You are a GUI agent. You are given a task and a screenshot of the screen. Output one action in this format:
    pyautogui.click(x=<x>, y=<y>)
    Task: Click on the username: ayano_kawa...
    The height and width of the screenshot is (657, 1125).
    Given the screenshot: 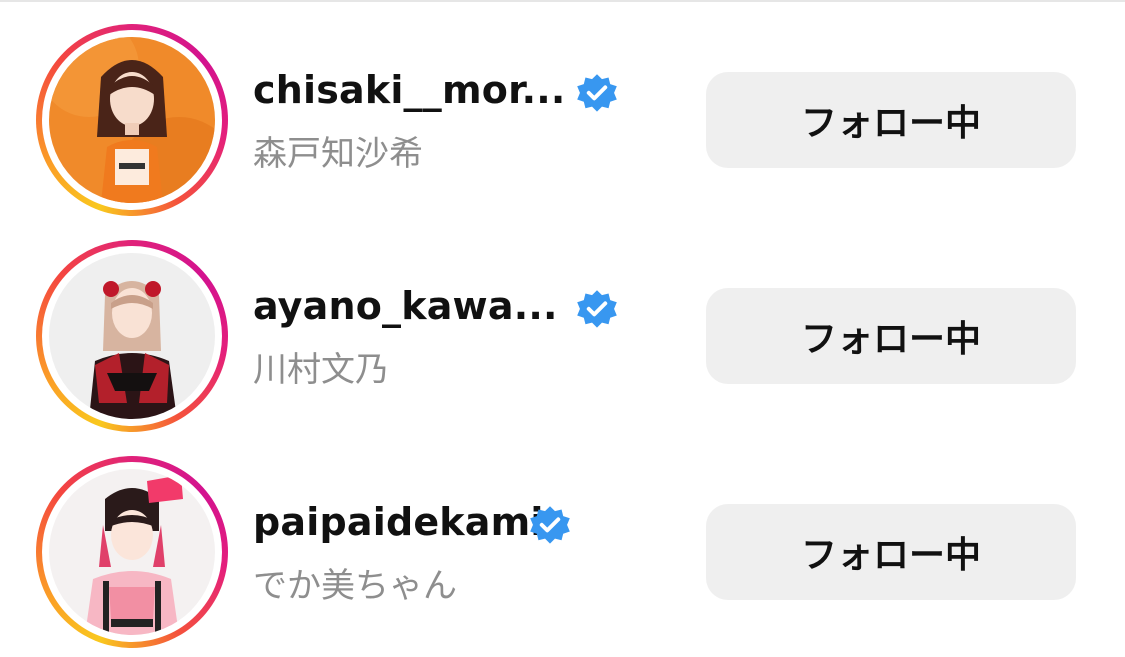 What is the action you would take?
    pyautogui.click(x=405, y=306)
    